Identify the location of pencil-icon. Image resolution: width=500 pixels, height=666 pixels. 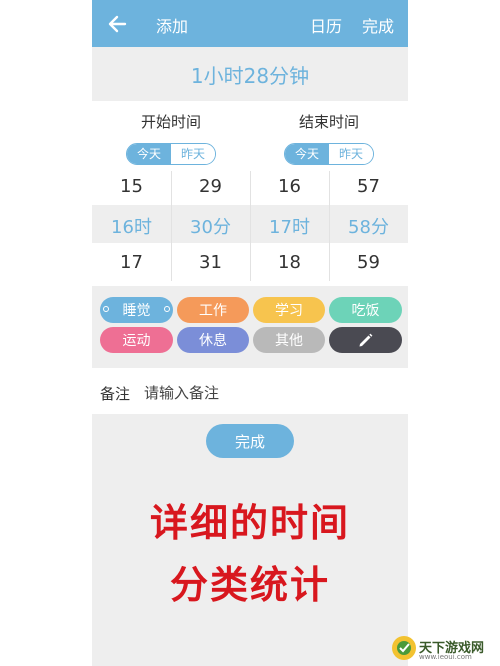
(365, 340).